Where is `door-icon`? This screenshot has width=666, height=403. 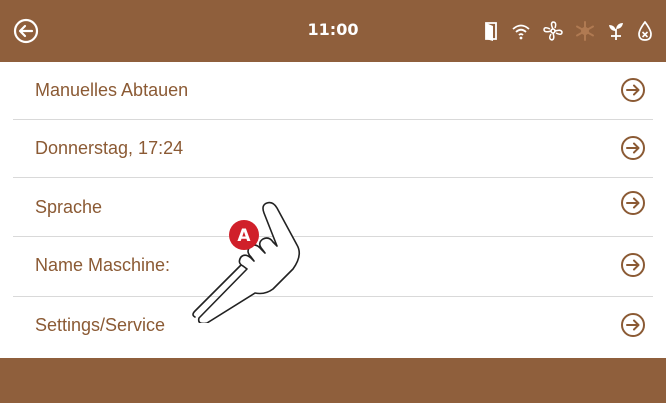 door-icon is located at coordinates (491, 31).